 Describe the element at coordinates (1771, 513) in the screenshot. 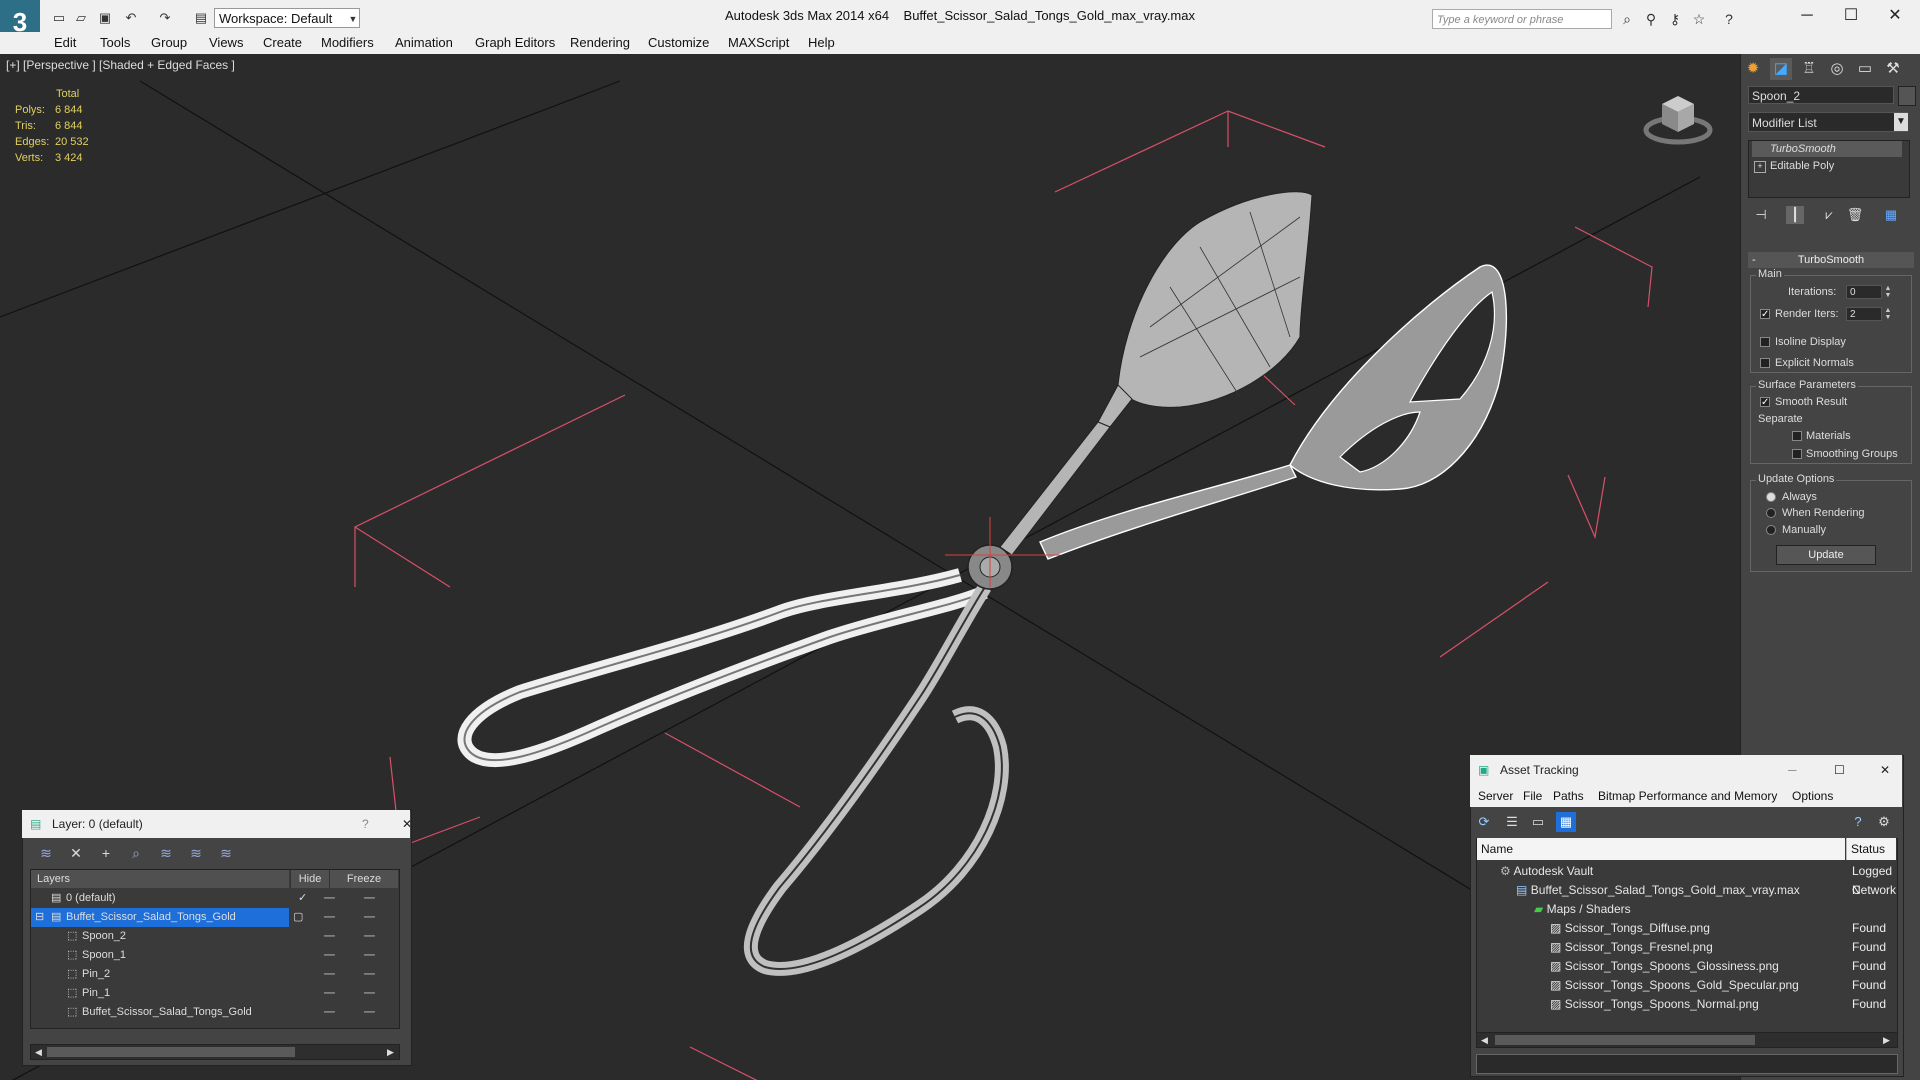

I see `when-rendering-radio` at that location.